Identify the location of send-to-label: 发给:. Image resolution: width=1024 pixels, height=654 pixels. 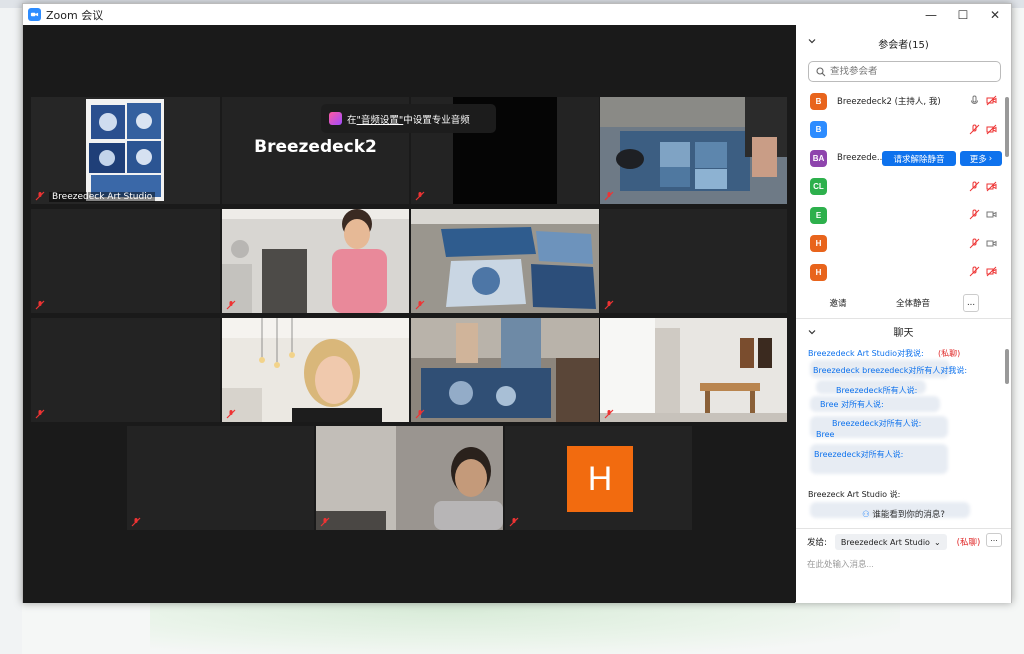
(817, 543).